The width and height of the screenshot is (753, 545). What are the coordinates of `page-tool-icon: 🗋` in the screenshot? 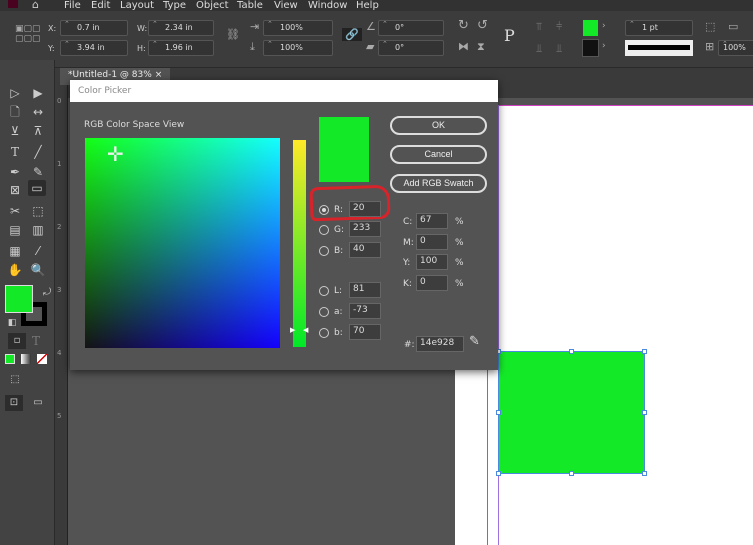 It's located at (15, 112).